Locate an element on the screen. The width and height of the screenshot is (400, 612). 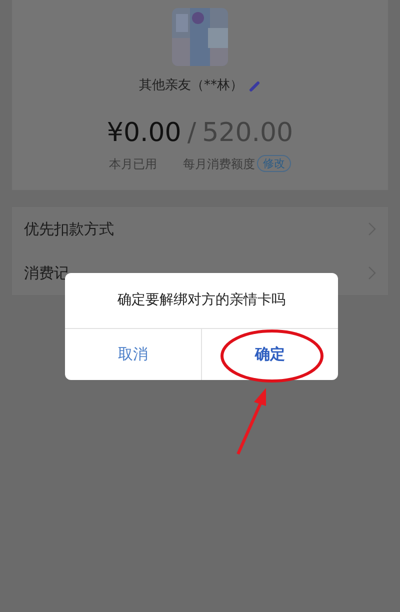
used-amount: ¥0.00 is located at coordinates (144, 133).